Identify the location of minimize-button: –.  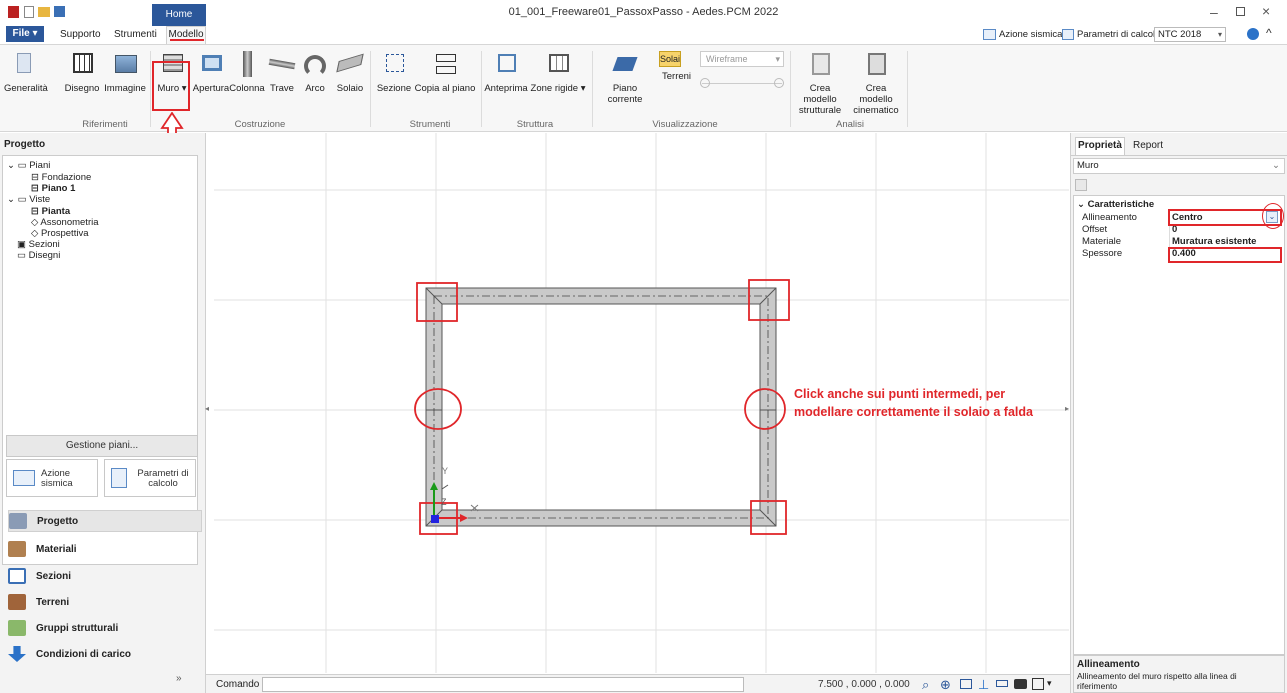
(1214, 12).